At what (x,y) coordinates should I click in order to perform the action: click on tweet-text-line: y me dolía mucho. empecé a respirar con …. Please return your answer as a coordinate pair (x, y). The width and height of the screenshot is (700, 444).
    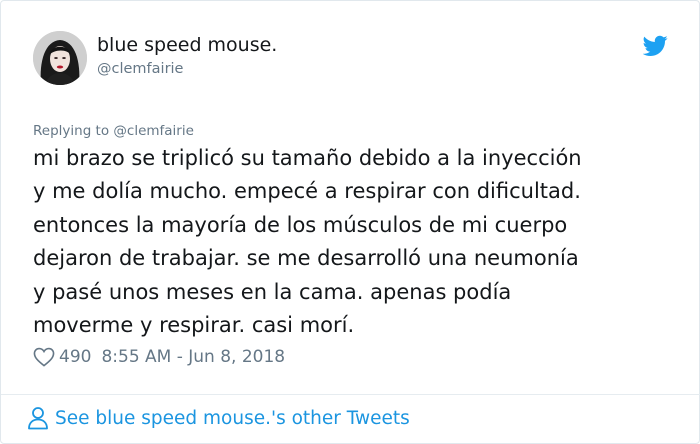
    Looking at the image, I should click on (307, 191).